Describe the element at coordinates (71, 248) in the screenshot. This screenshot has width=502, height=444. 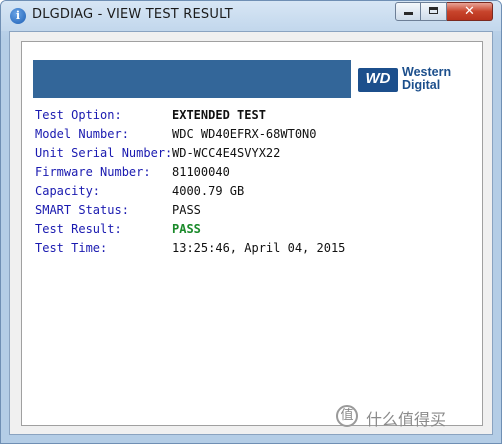
I see `label-test-time: Test Time:` at that location.